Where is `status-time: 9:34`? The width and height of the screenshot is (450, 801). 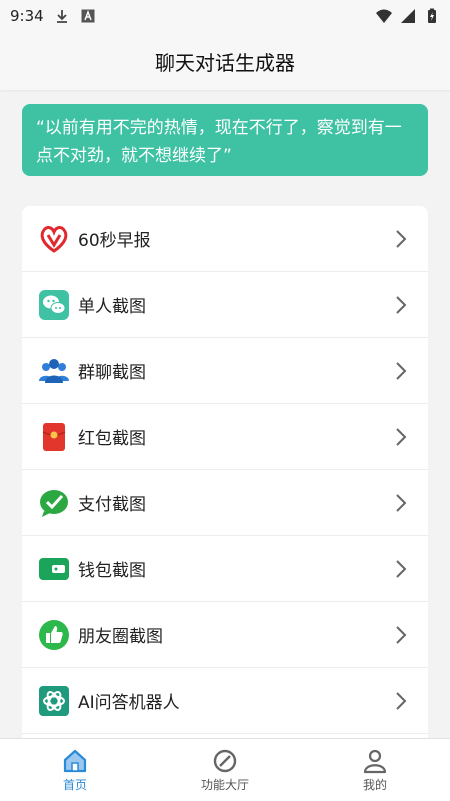
status-time: 9:34 is located at coordinates (27, 16).